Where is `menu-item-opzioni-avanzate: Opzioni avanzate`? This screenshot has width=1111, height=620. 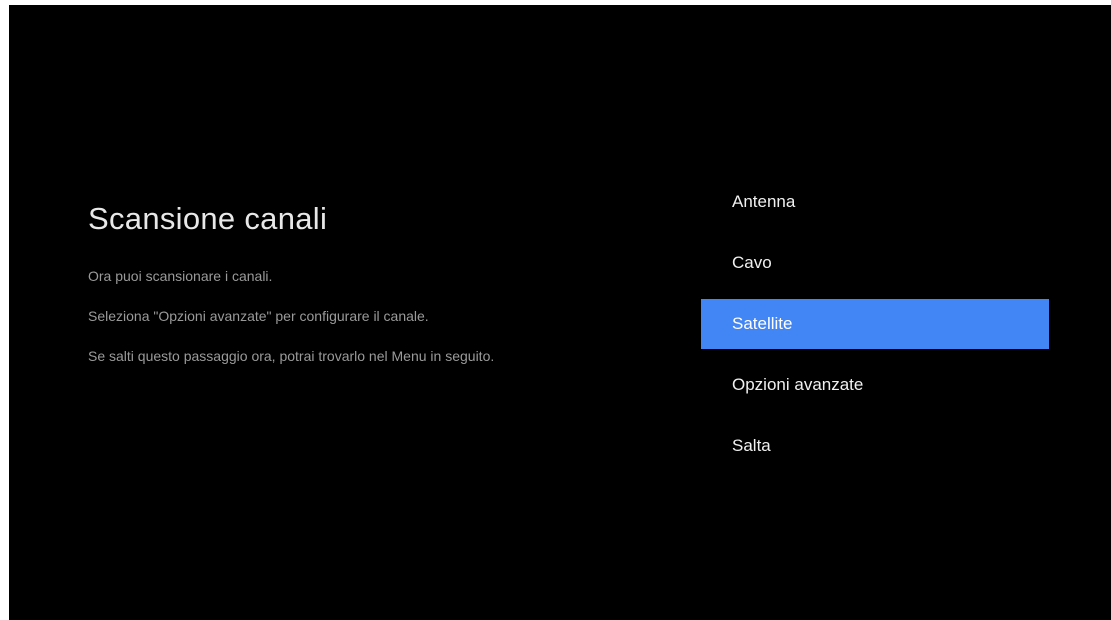
menu-item-opzioni-avanzate: Opzioni avanzate is located at coordinates (875, 385).